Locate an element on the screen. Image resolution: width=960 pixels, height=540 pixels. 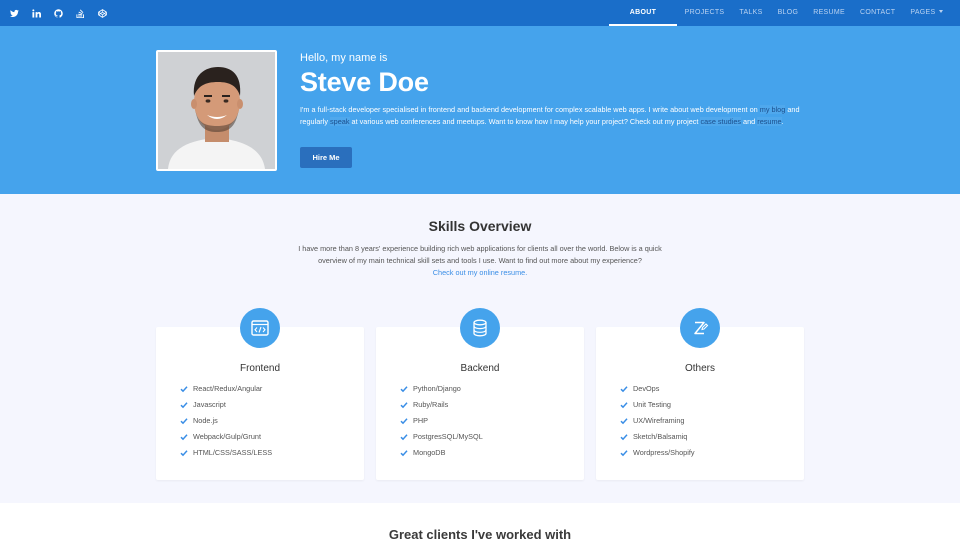
skill-label: PostgresSQL/MySQL is located at coordinates (448, 436).